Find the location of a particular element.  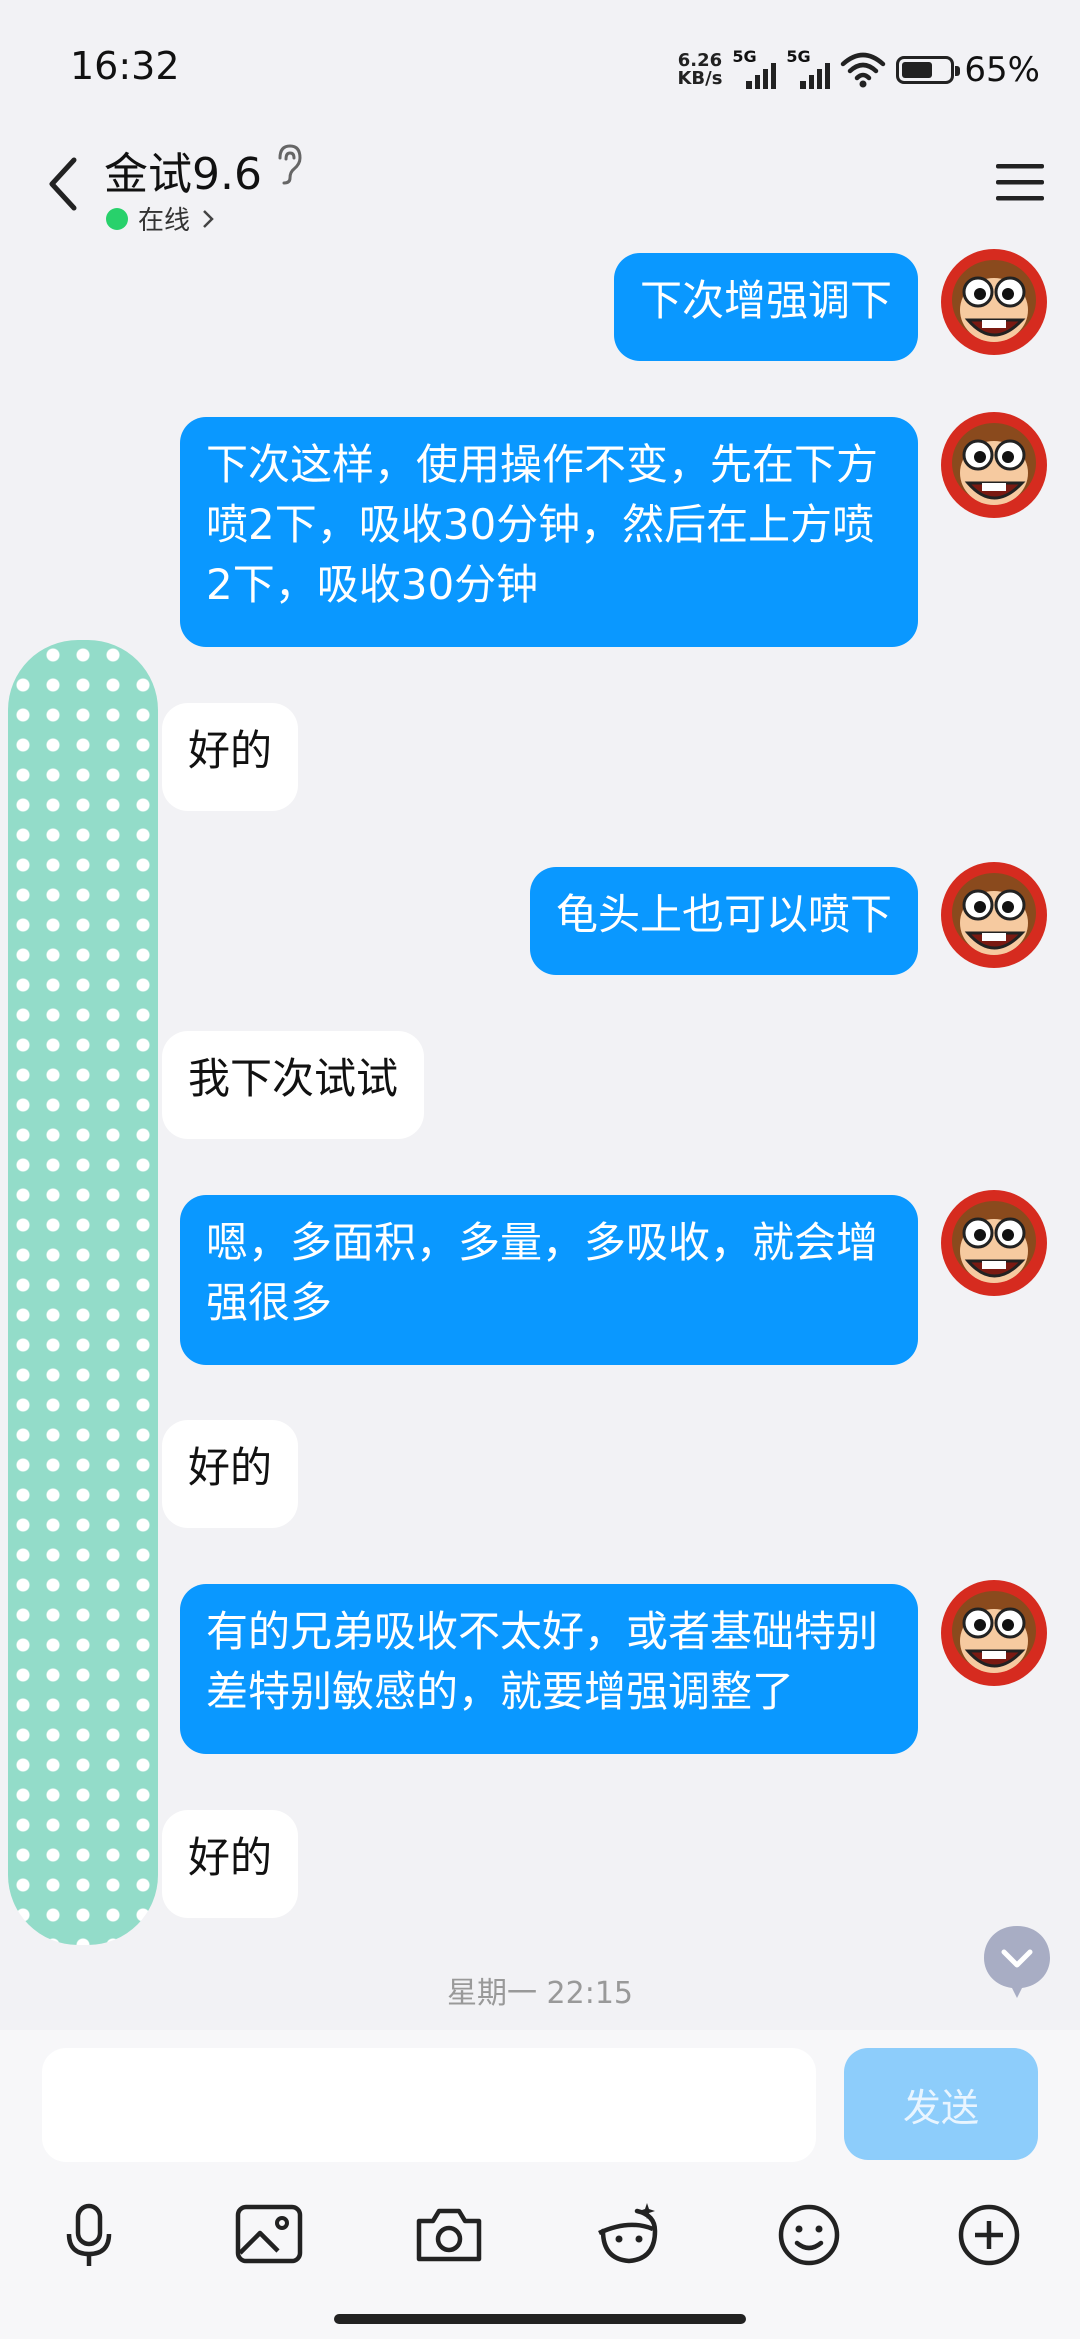

signal-icon: 5G is located at coordinates (754, 68).